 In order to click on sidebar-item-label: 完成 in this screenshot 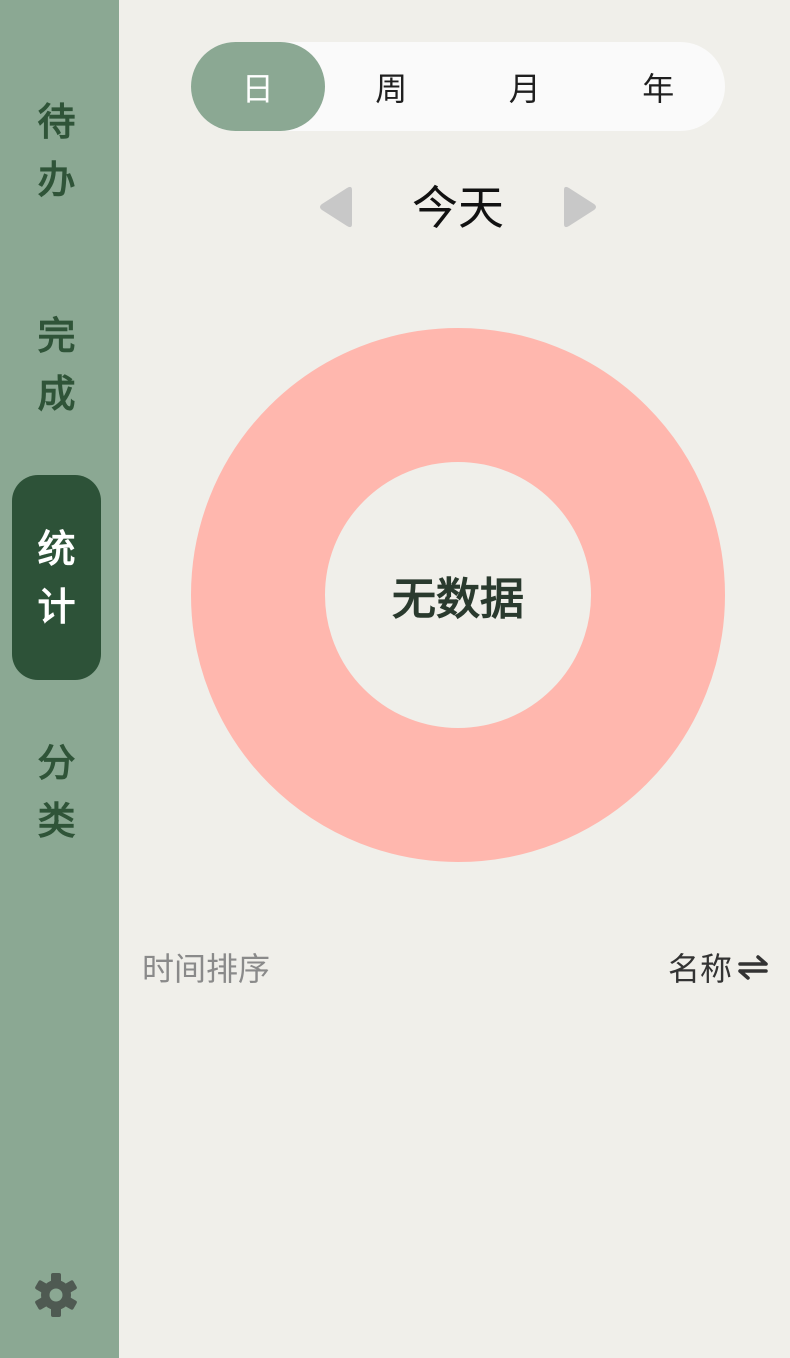, I will do `click(56, 364)`.